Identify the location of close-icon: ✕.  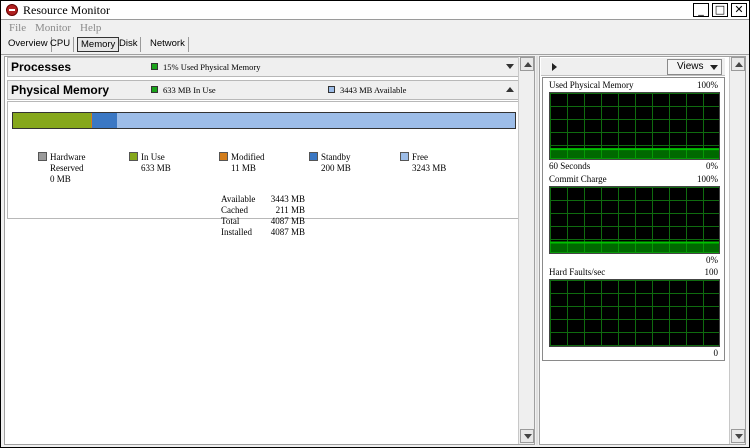
(739, 9).